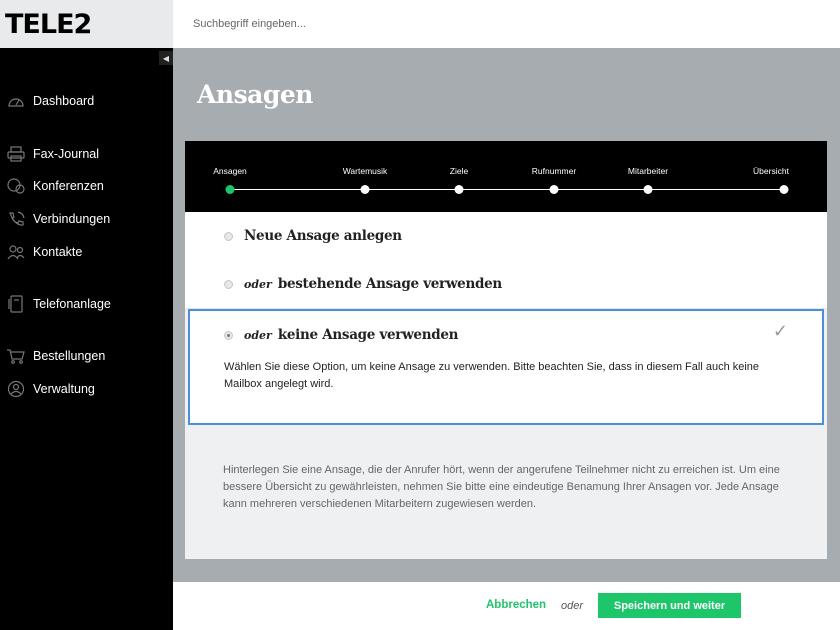 Image resolution: width=840 pixels, height=630 pixels. What do you see at coordinates (58, 252) in the screenshot?
I see `sidebar-item-label: Kontakte` at bounding box center [58, 252].